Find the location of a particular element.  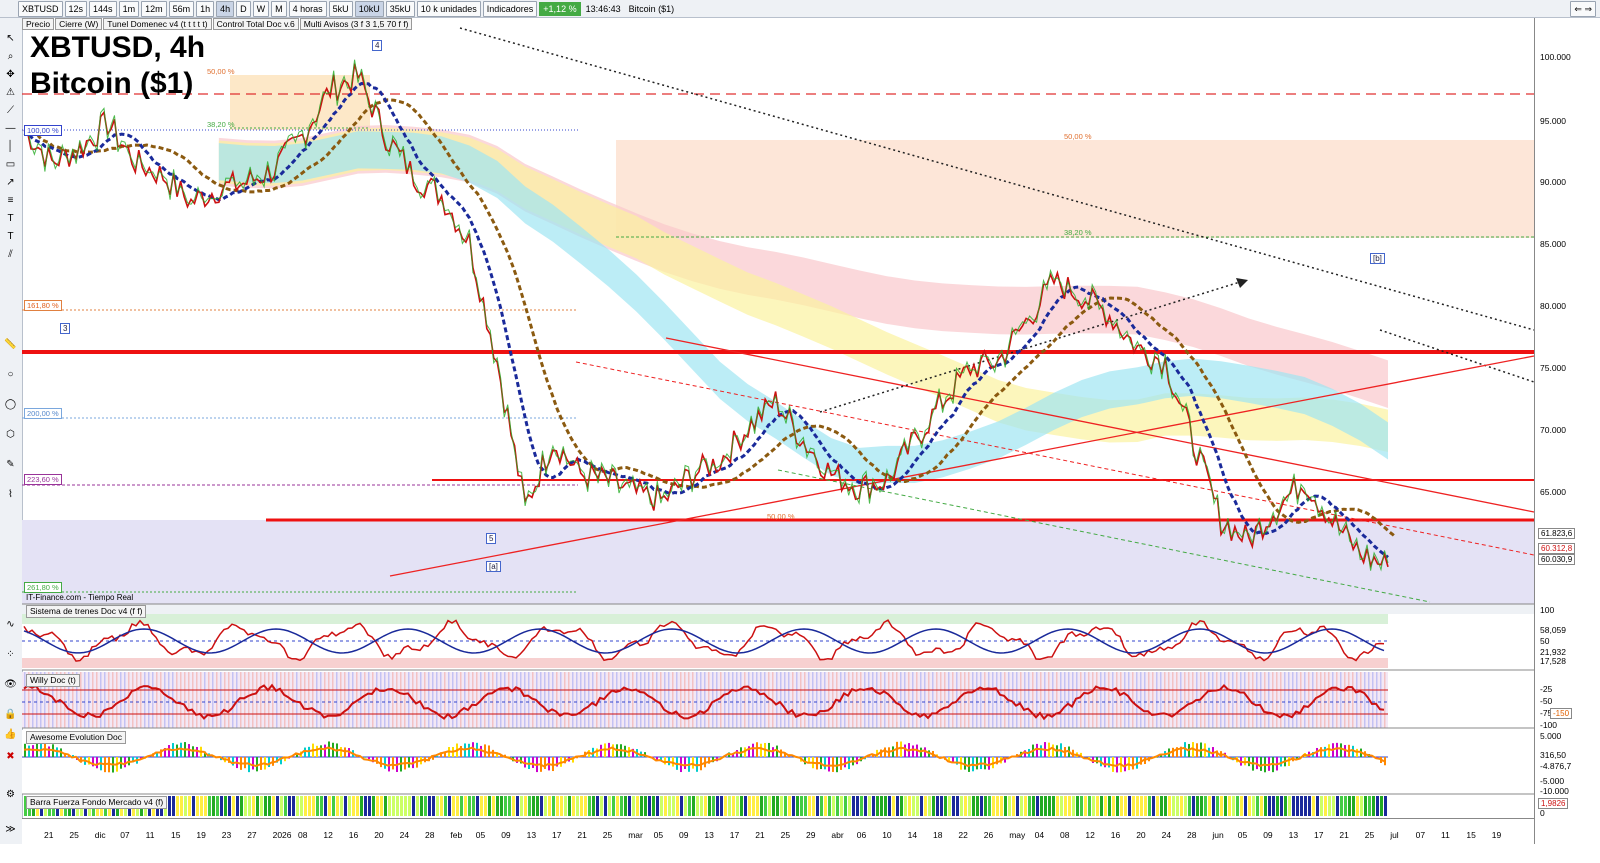

pane-title-willy: Willy Doc (t) is located at coordinates (53, 680).